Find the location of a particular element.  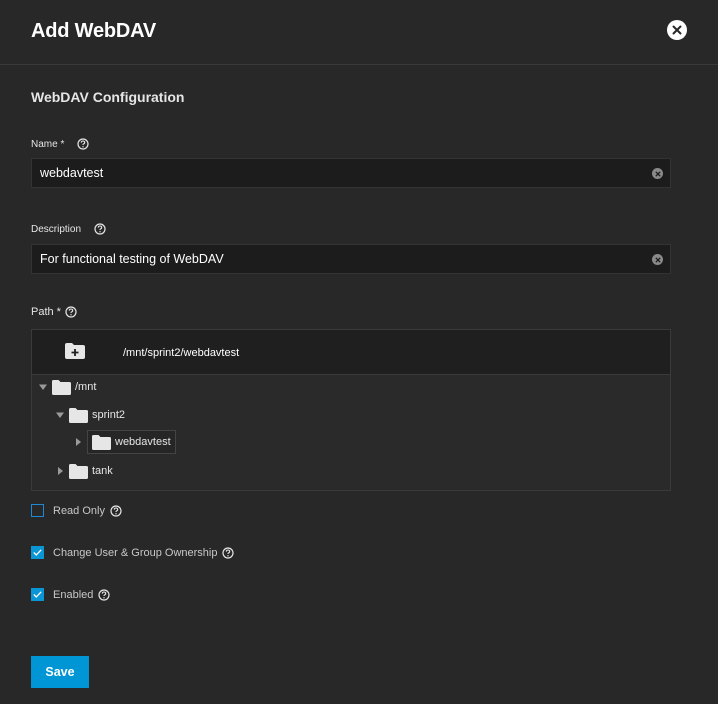

description-label-row: Description is located at coordinates (68, 229).